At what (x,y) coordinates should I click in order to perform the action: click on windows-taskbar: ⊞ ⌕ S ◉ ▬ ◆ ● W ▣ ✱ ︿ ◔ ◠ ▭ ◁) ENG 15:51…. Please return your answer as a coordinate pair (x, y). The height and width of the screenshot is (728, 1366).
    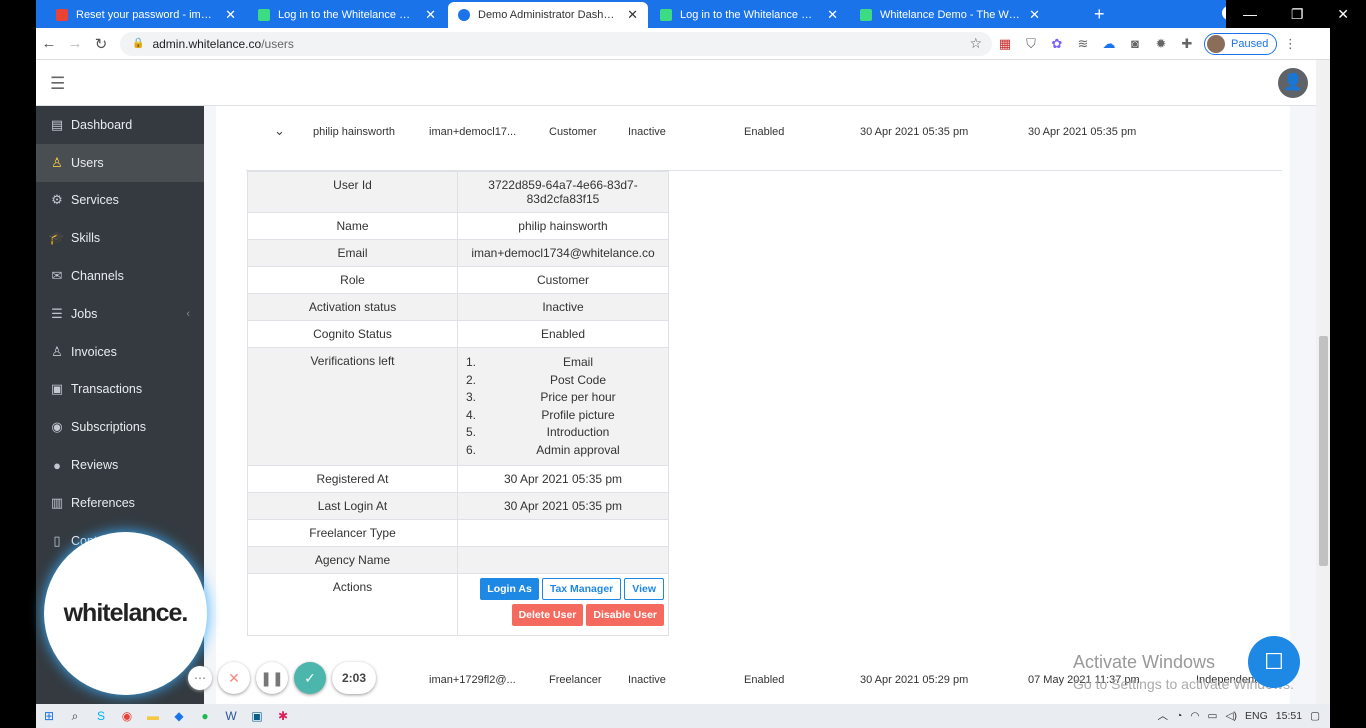
    Looking at the image, I should click on (683, 716).